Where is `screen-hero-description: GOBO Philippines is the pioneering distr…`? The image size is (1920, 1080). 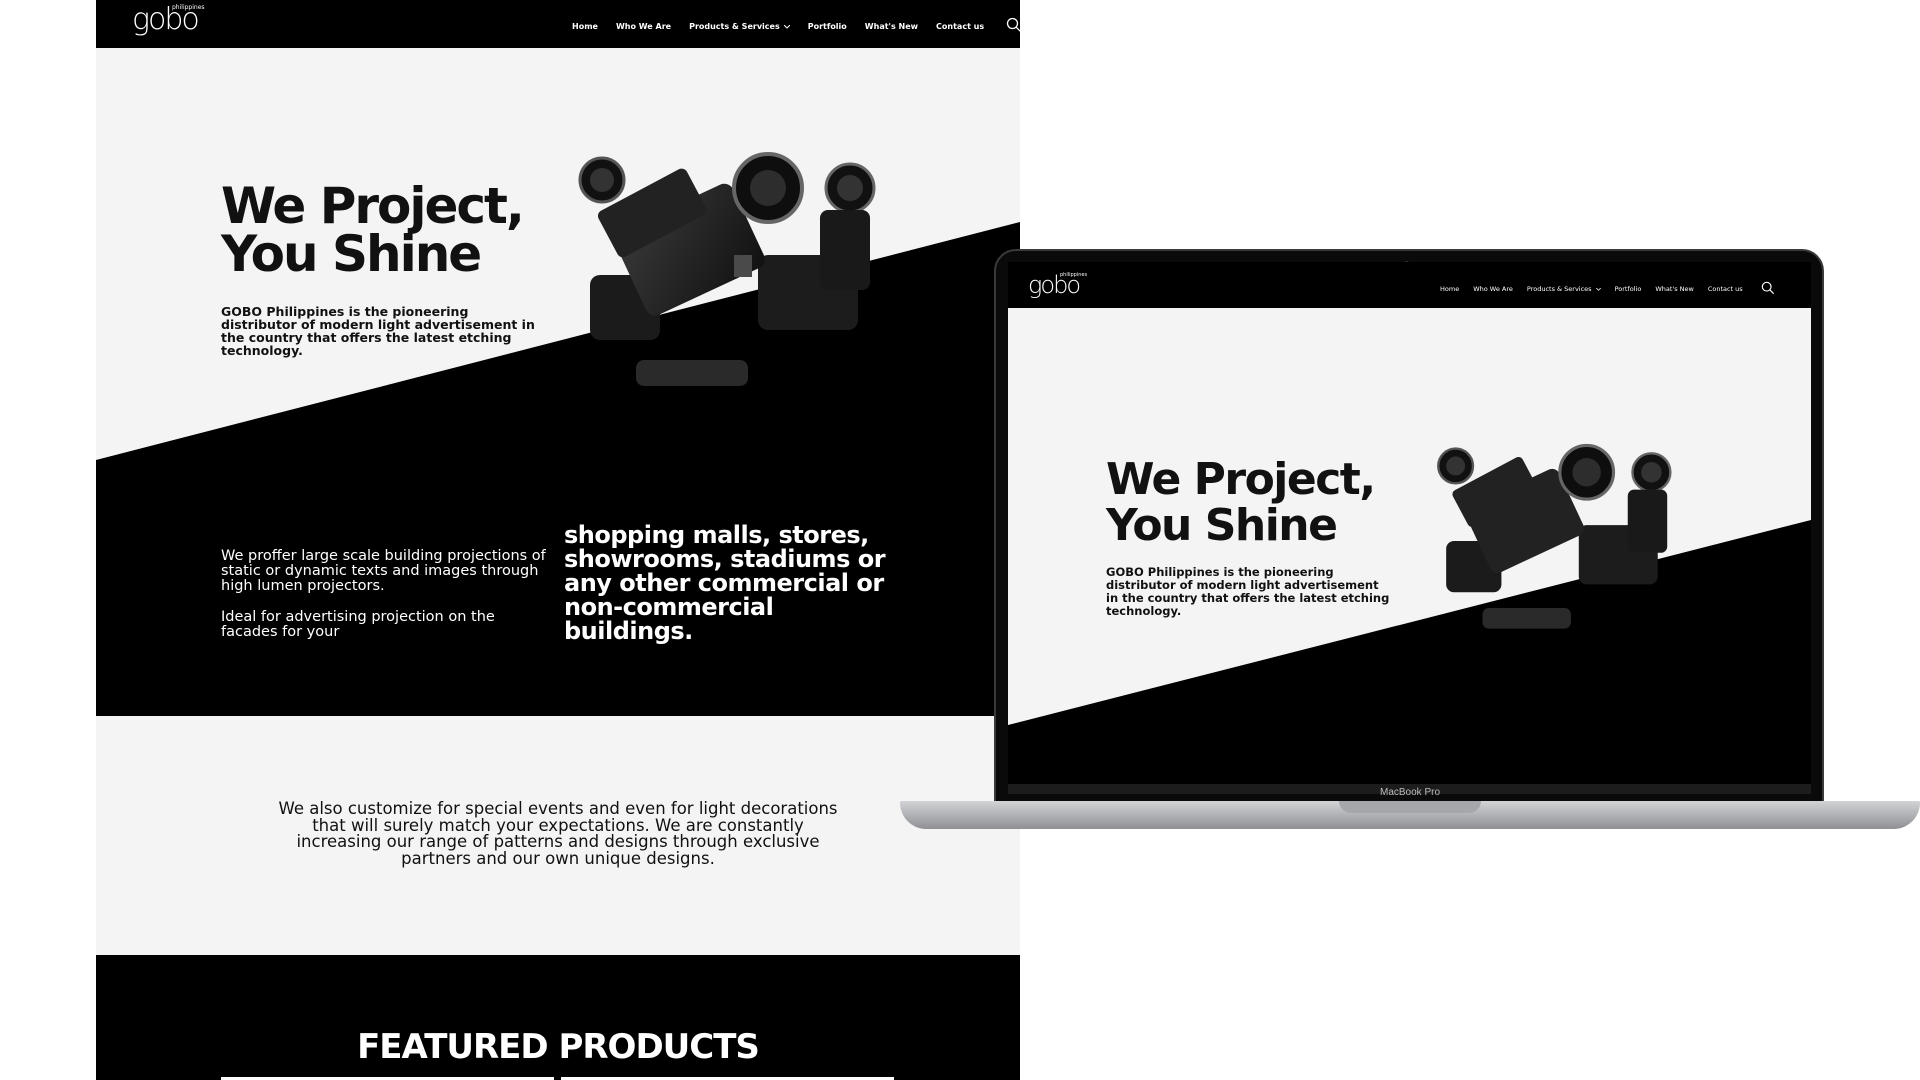
screen-hero-description: GOBO Philippines is the pioneering distr… is located at coordinates (1248, 591).